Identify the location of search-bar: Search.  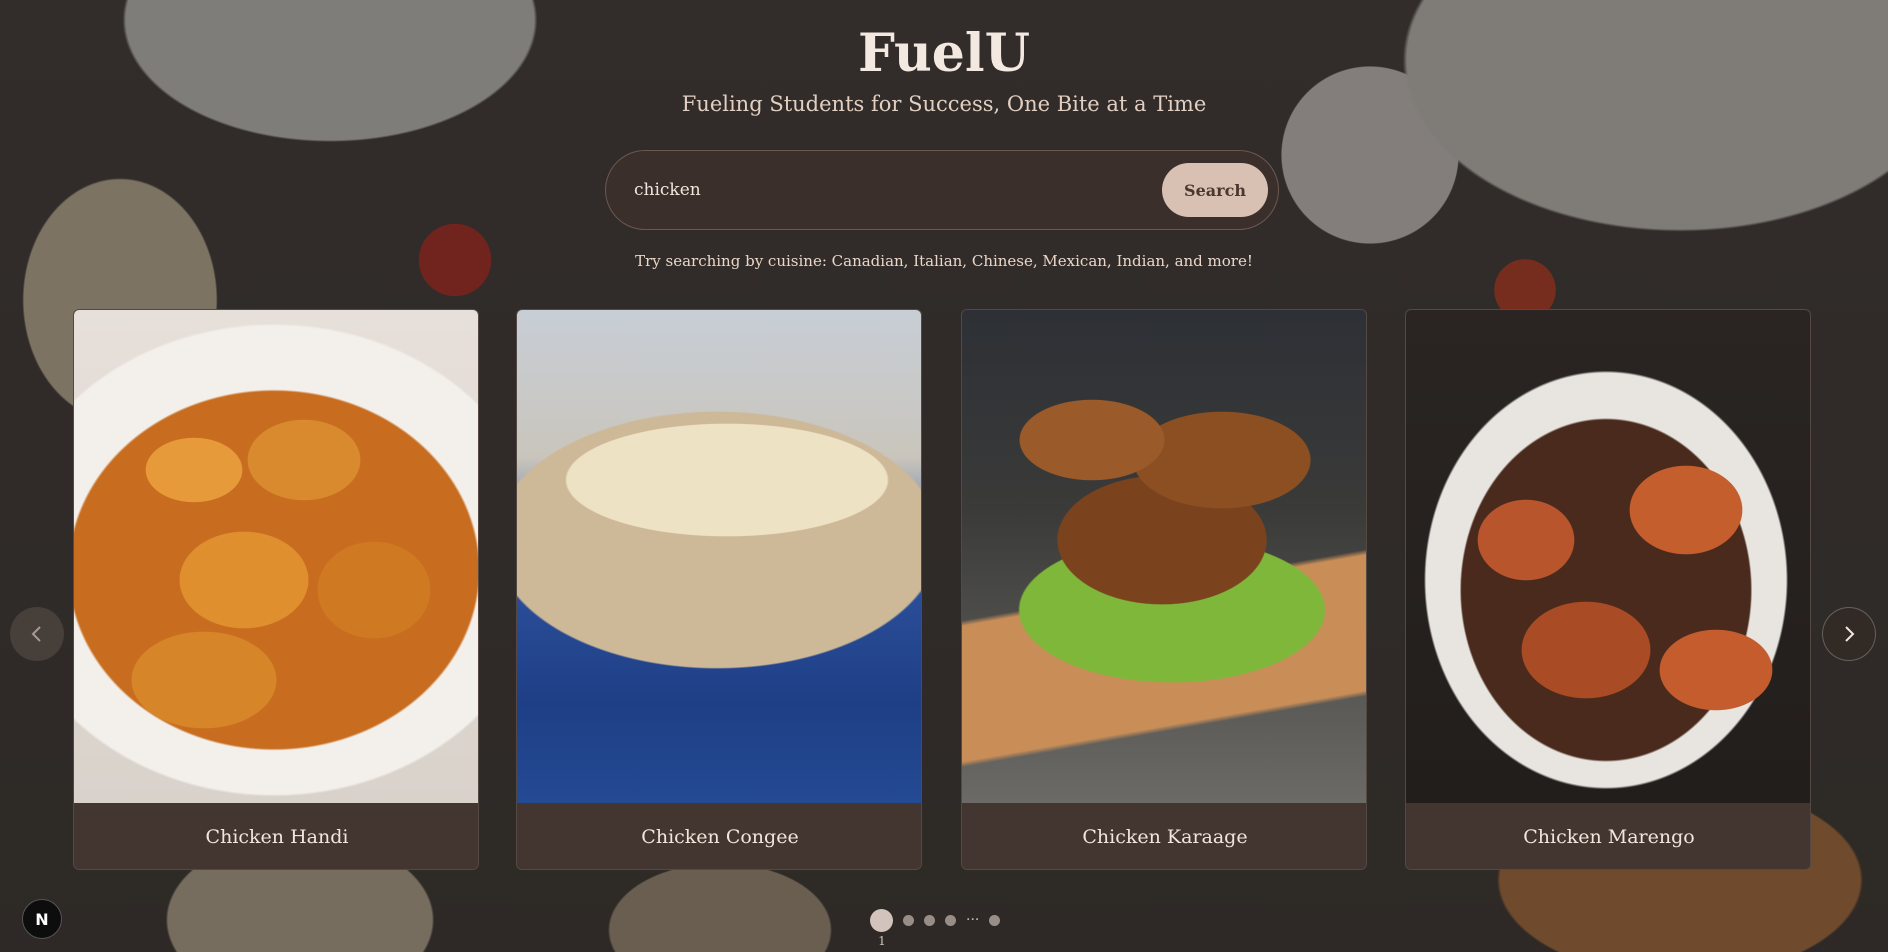
(942, 190).